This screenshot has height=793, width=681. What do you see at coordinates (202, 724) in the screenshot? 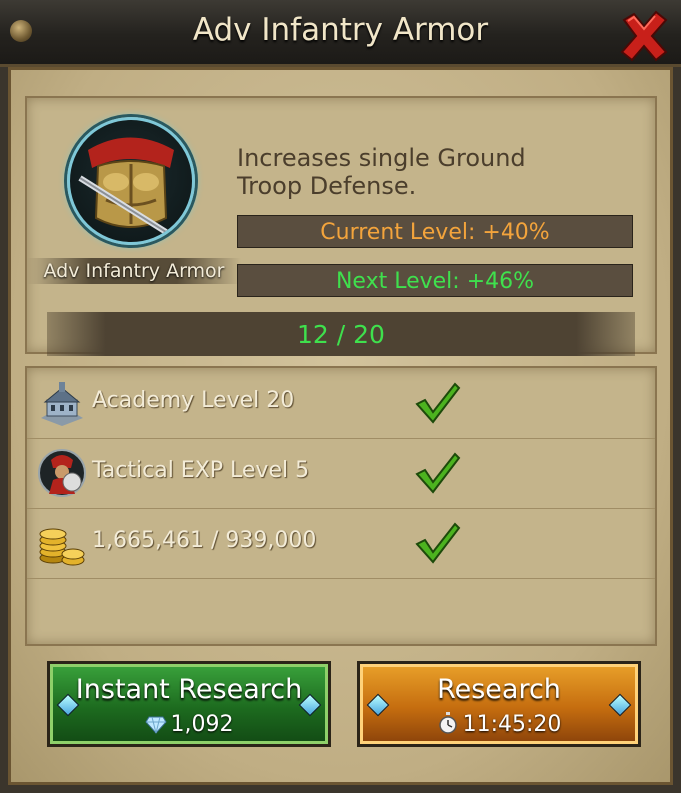
I see `gem-cost: 1,092` at bounding box center [202, 724].